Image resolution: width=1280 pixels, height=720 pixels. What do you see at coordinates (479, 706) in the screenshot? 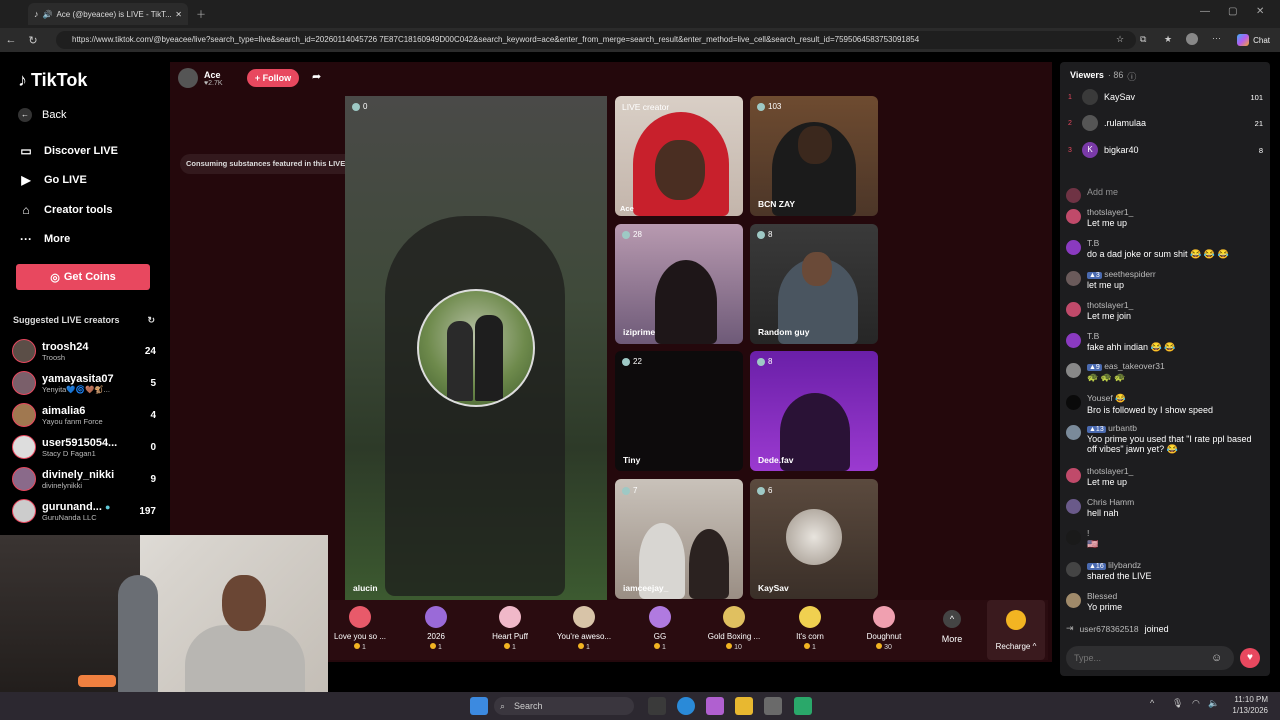
I see `windows-start-icon` at bounding box center [479, 706].